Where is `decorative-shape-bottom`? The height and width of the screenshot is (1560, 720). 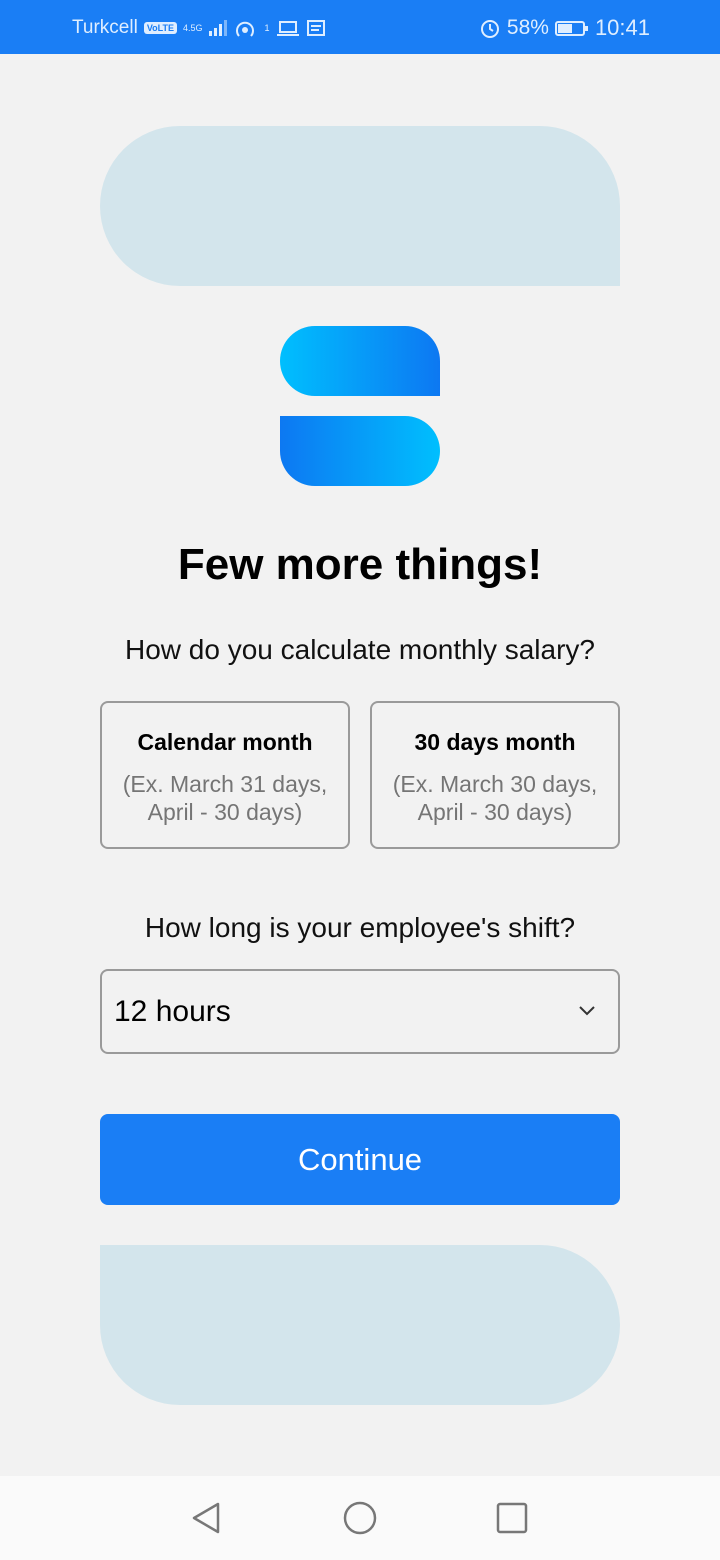 decorative-shape-bottom is located at coordinates (360, 1325).